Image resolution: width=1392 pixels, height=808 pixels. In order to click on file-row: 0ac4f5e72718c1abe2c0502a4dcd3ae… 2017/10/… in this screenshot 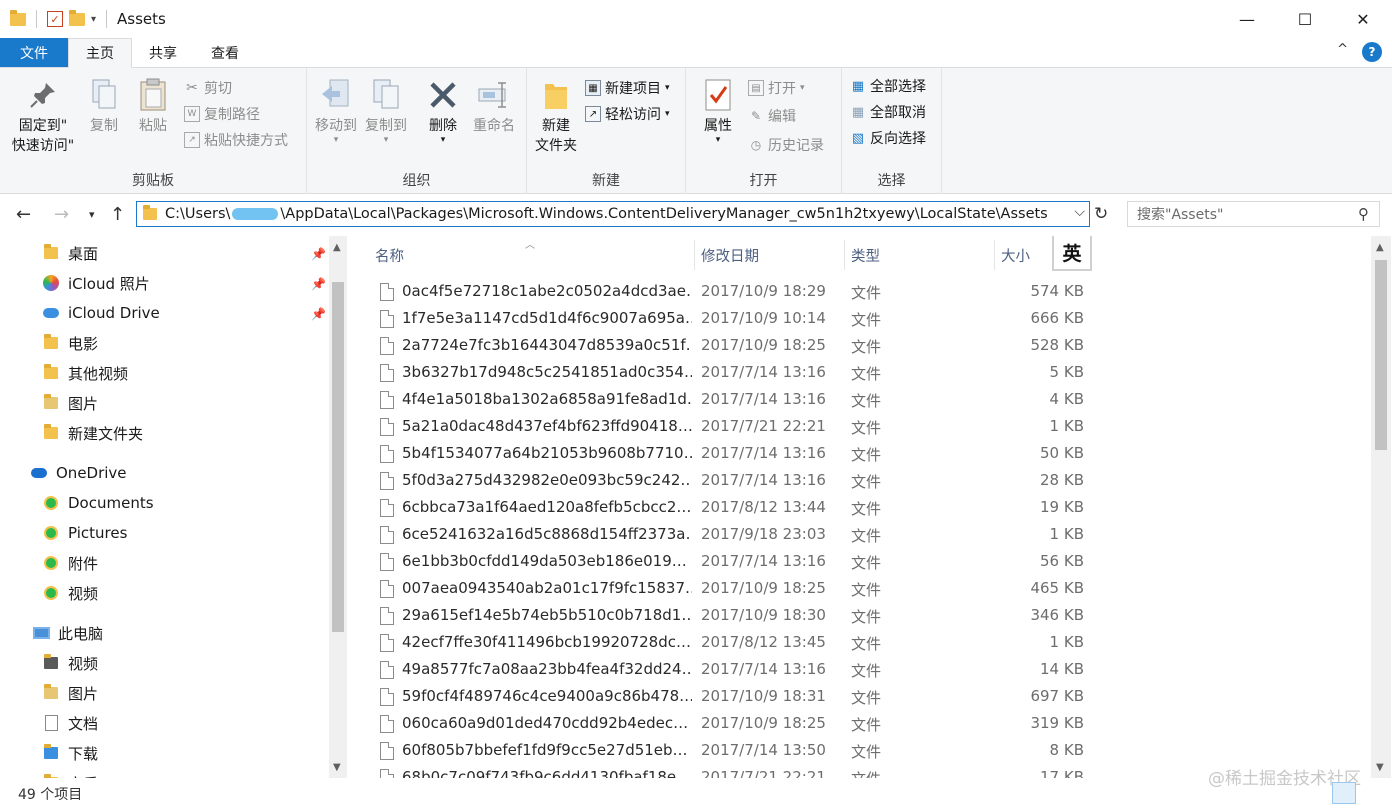, I will do `click(860, 291)`.